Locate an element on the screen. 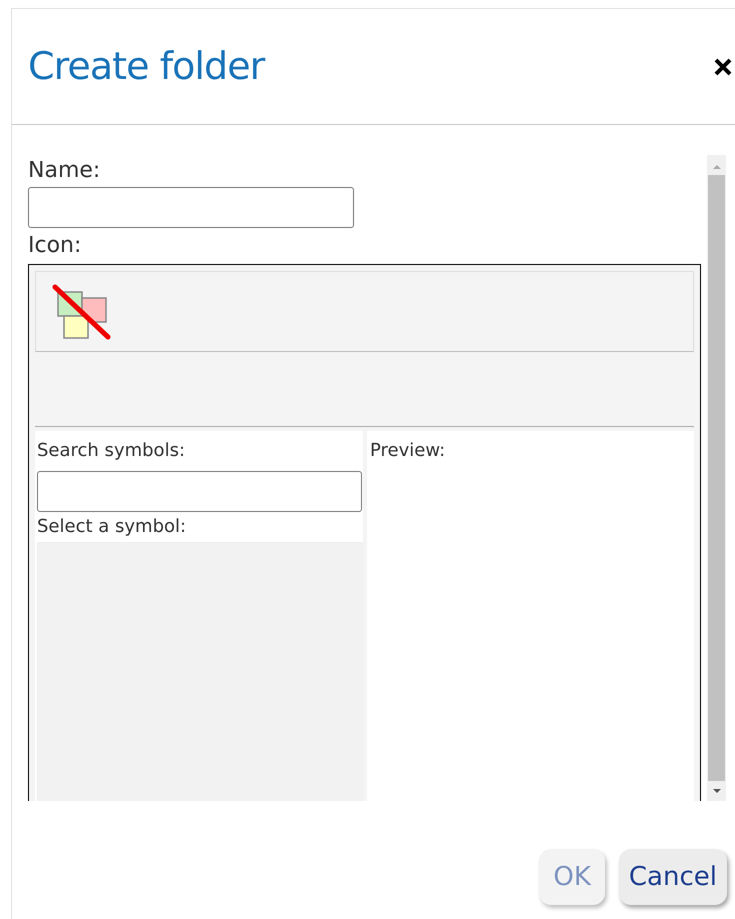  icon-label: Icon: is located at coordinates (55, 246).